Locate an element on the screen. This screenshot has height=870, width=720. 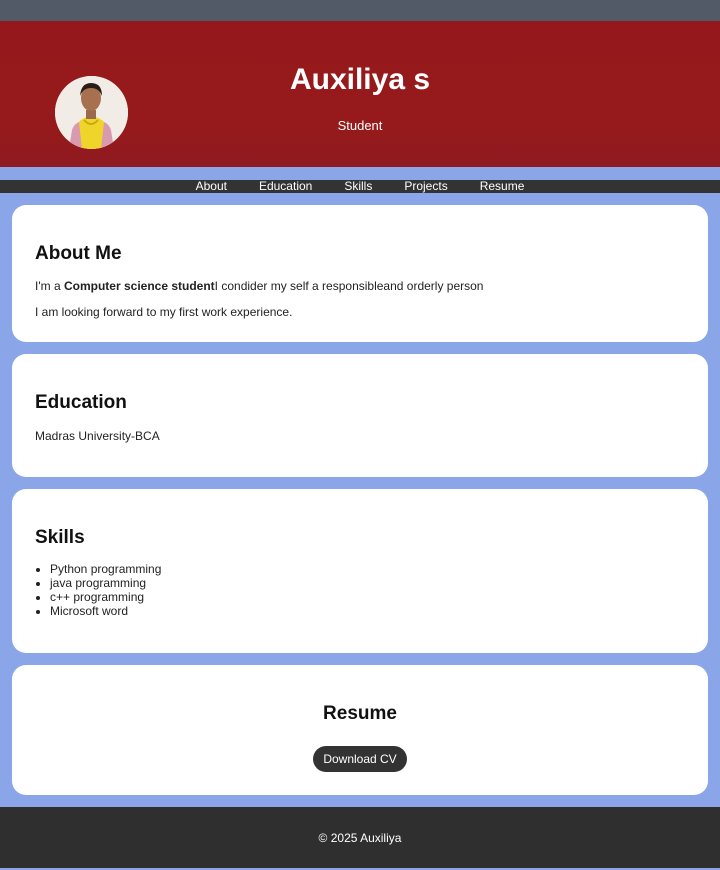
main-nav: About Education Skills Projects Resume is located at coordinates (360, 186).